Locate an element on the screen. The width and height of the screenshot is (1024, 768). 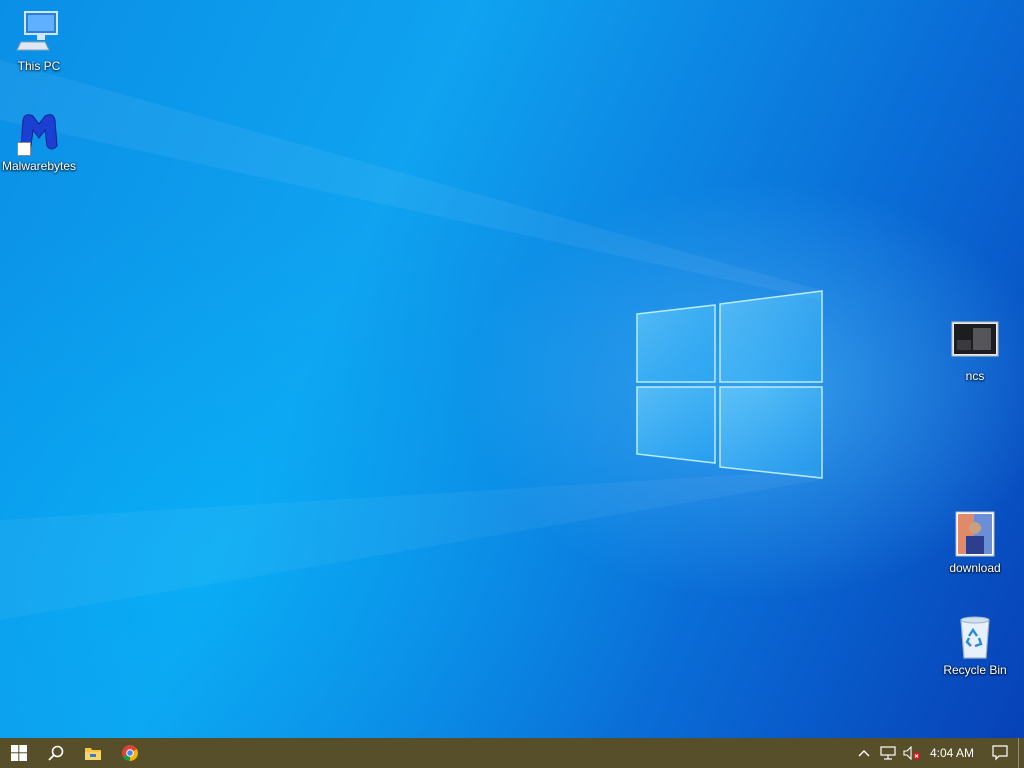
network-button is located at coordinates (888, 753).